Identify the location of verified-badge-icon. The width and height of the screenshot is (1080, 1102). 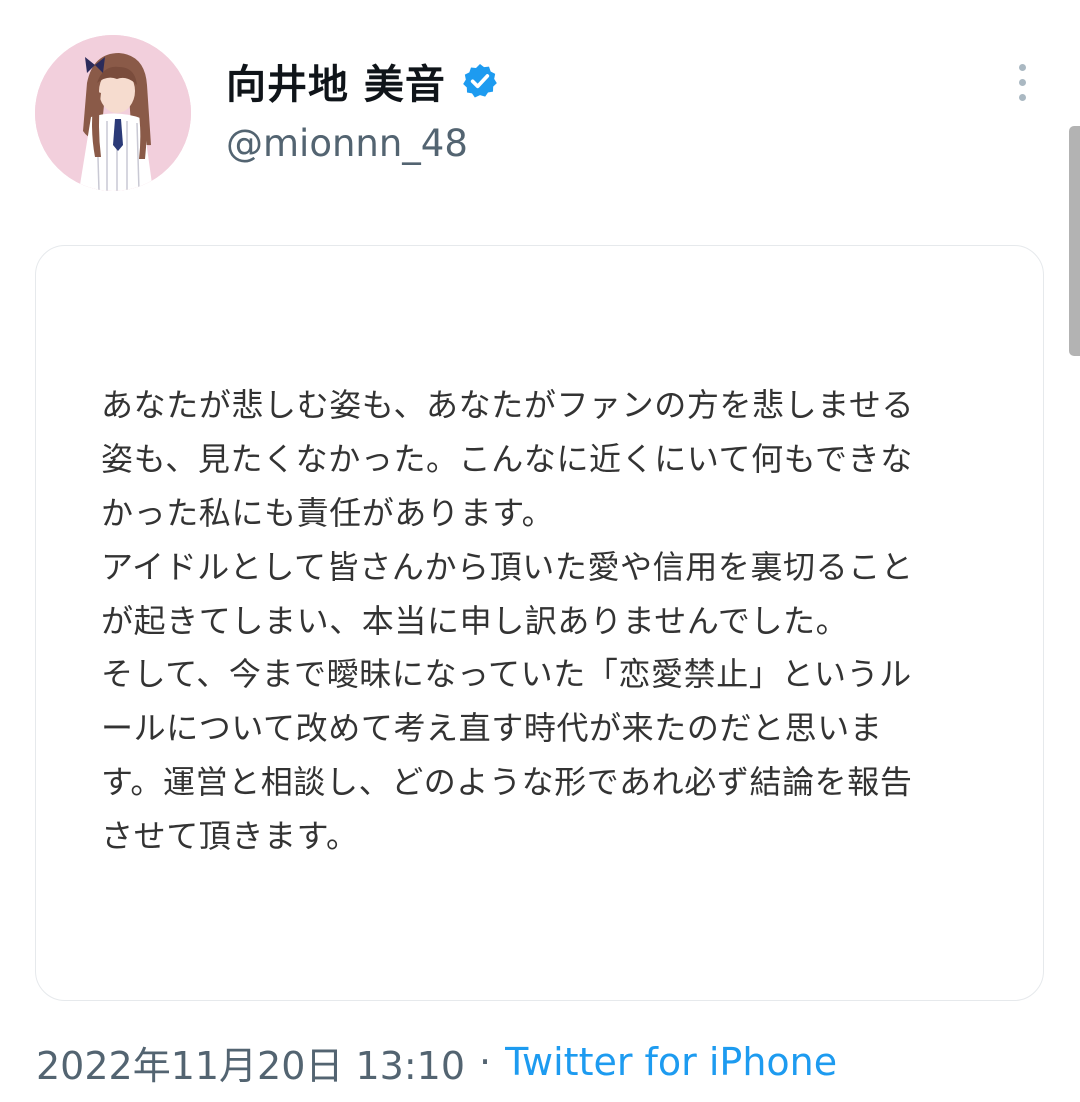
(480, 81).